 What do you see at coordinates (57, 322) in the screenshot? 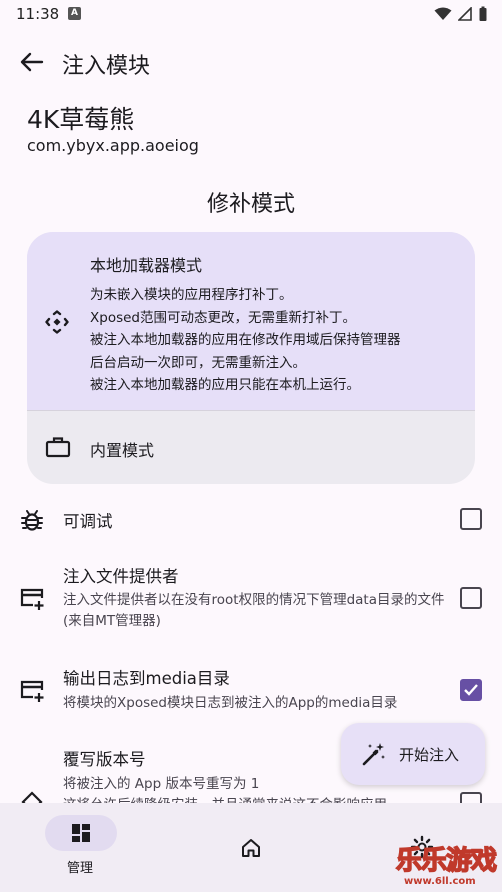
I see `loader-diamond-icon` at bounding box center [57, 322].